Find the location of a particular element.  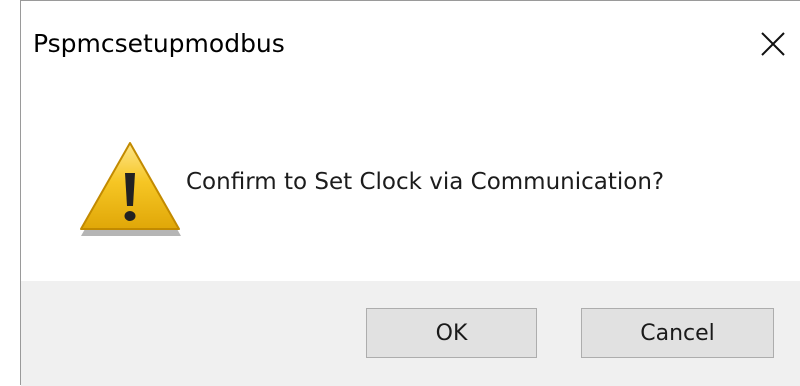

close-button is located at coordinates (773, 44).